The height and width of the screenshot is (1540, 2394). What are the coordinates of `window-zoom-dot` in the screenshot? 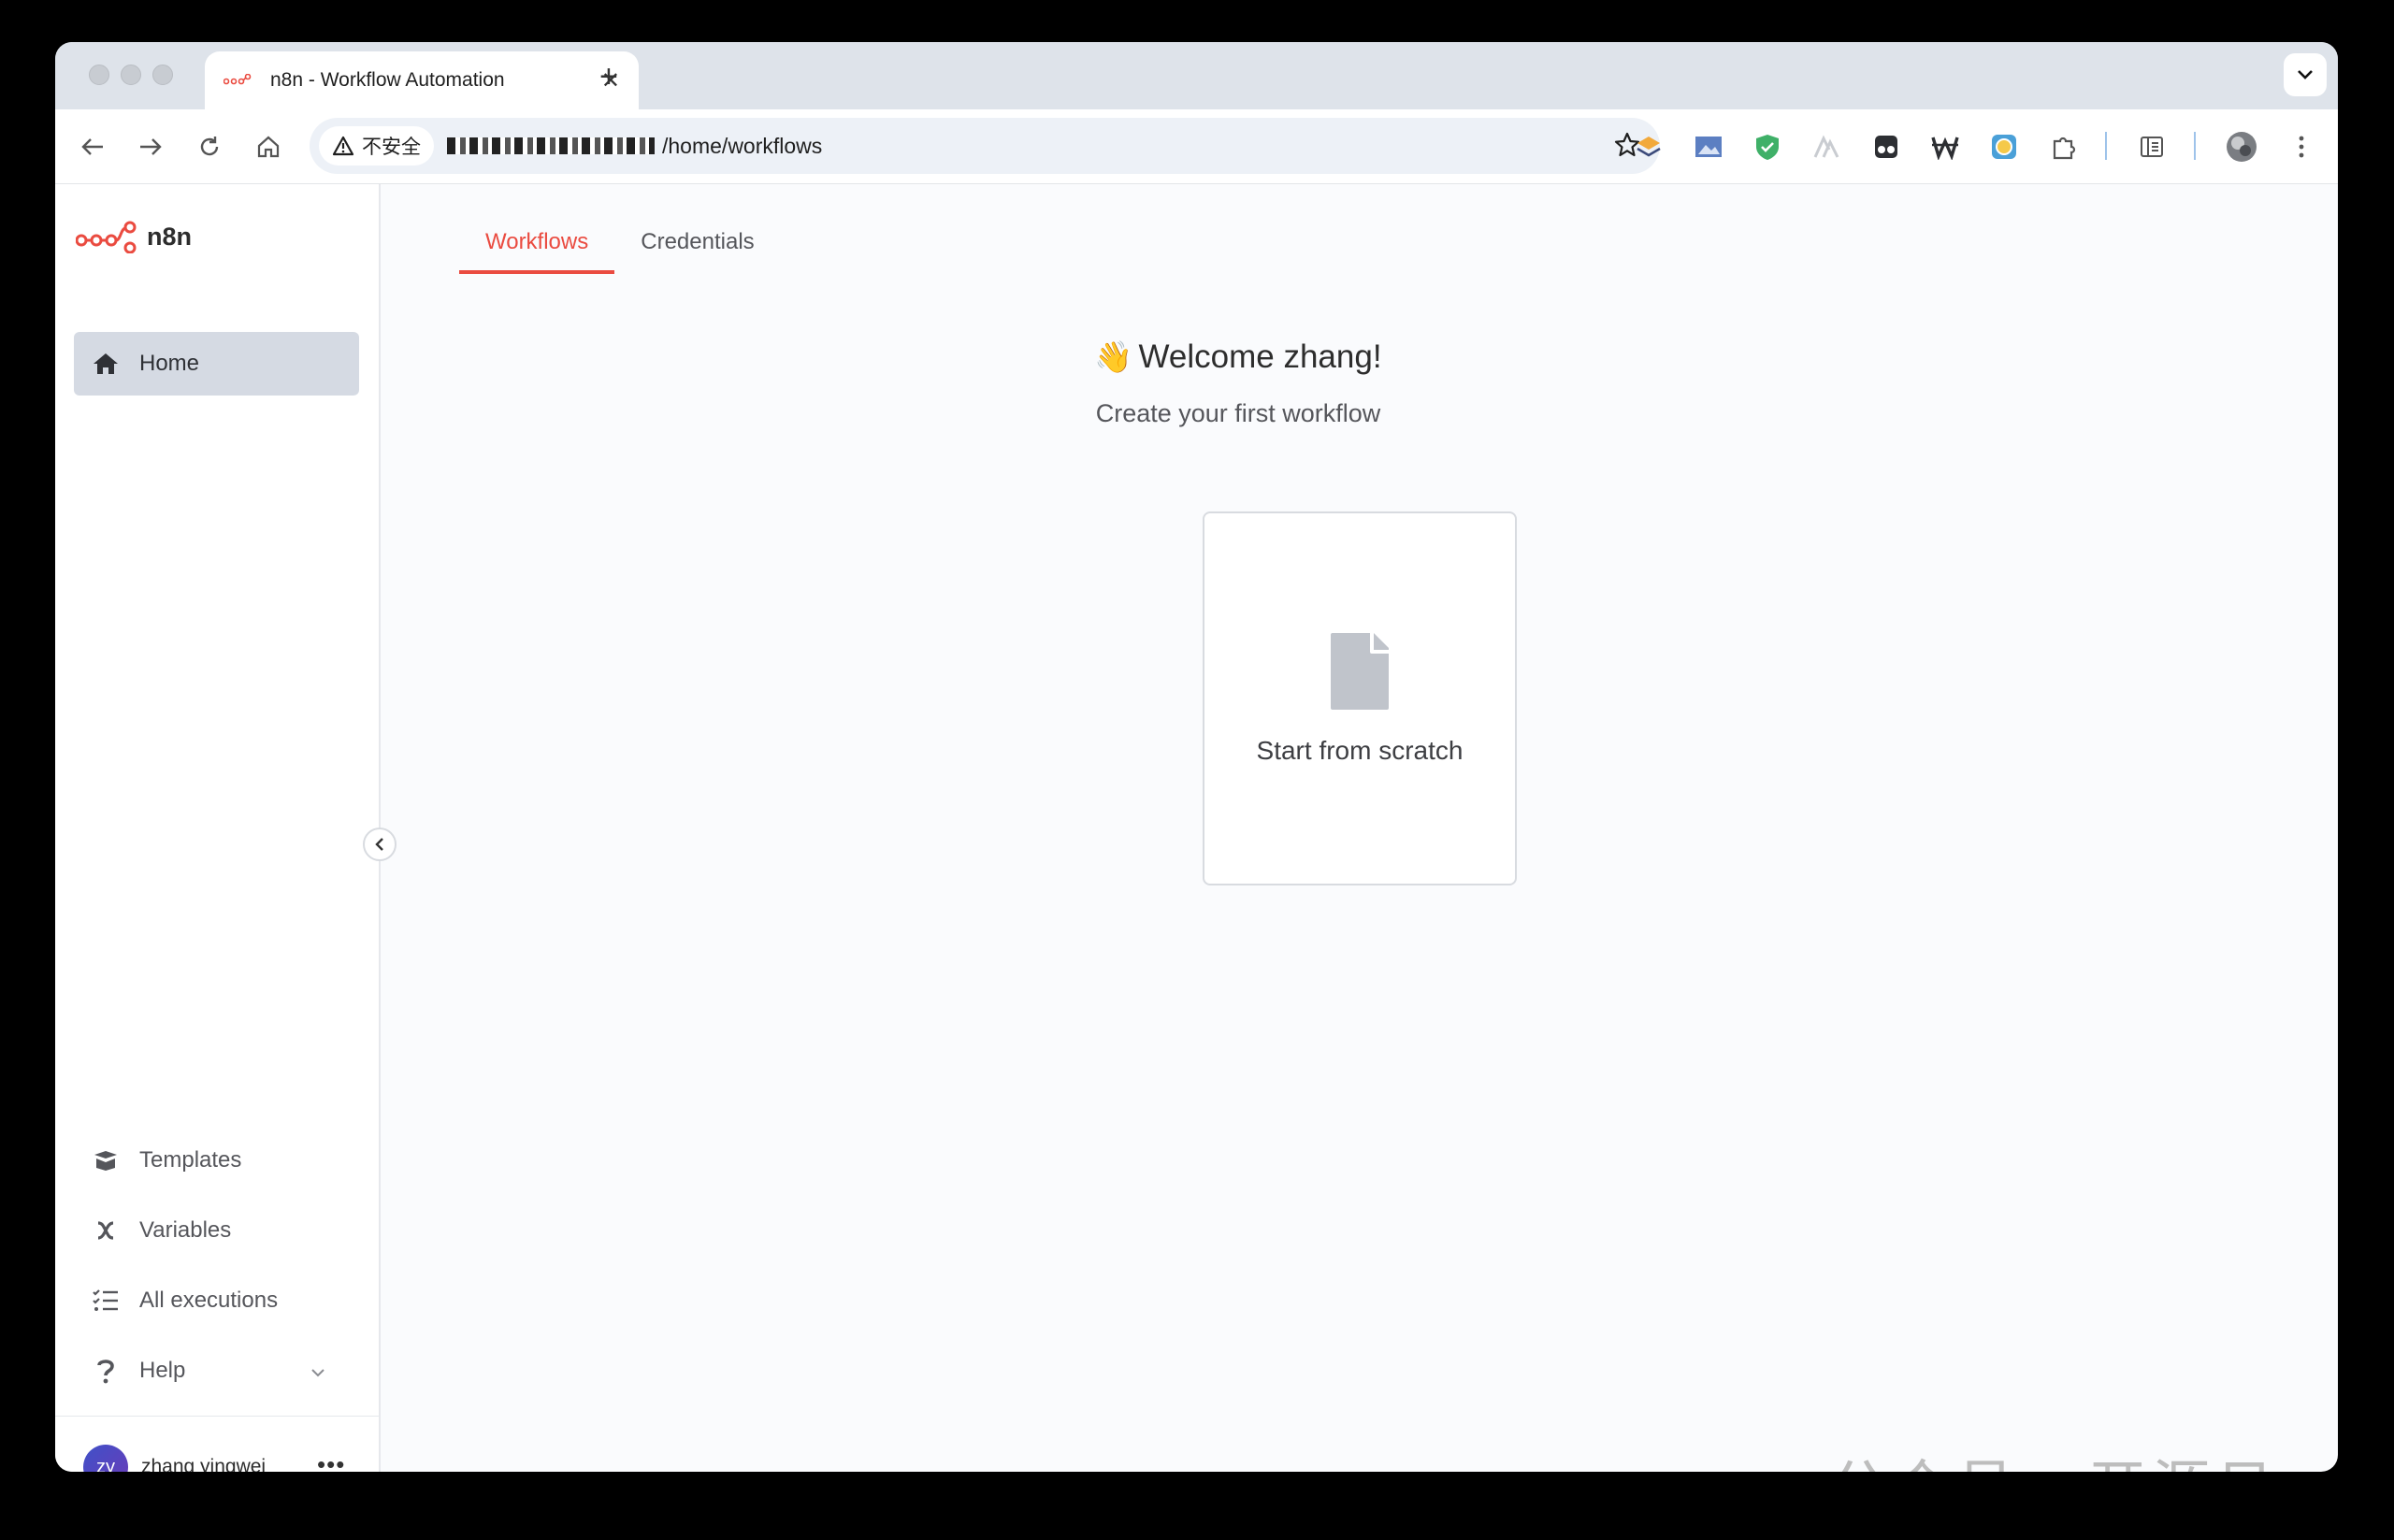 It's located at (162, 75).